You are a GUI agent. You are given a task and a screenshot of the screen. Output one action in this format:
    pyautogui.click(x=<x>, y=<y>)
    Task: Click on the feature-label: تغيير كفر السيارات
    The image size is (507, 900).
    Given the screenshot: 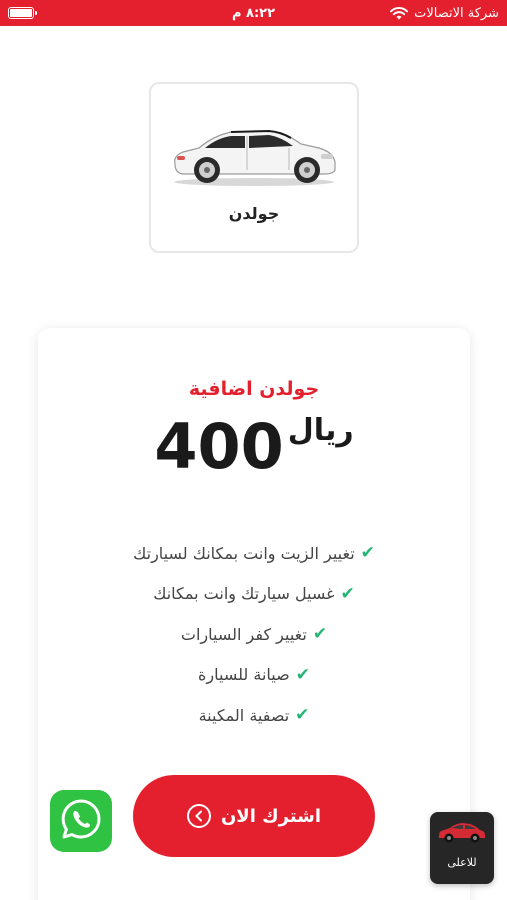 What is the action you would take?
    pyautogui.click(x=243, y=634)
    